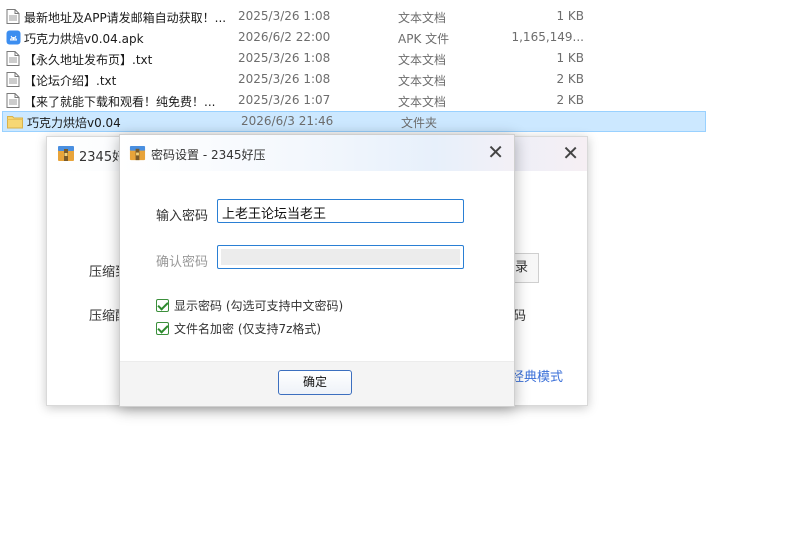 The height and width of the screenshot is (554, 793). I want to click on file-name: 【永久地址发布页】.txt, so click(88, 60).